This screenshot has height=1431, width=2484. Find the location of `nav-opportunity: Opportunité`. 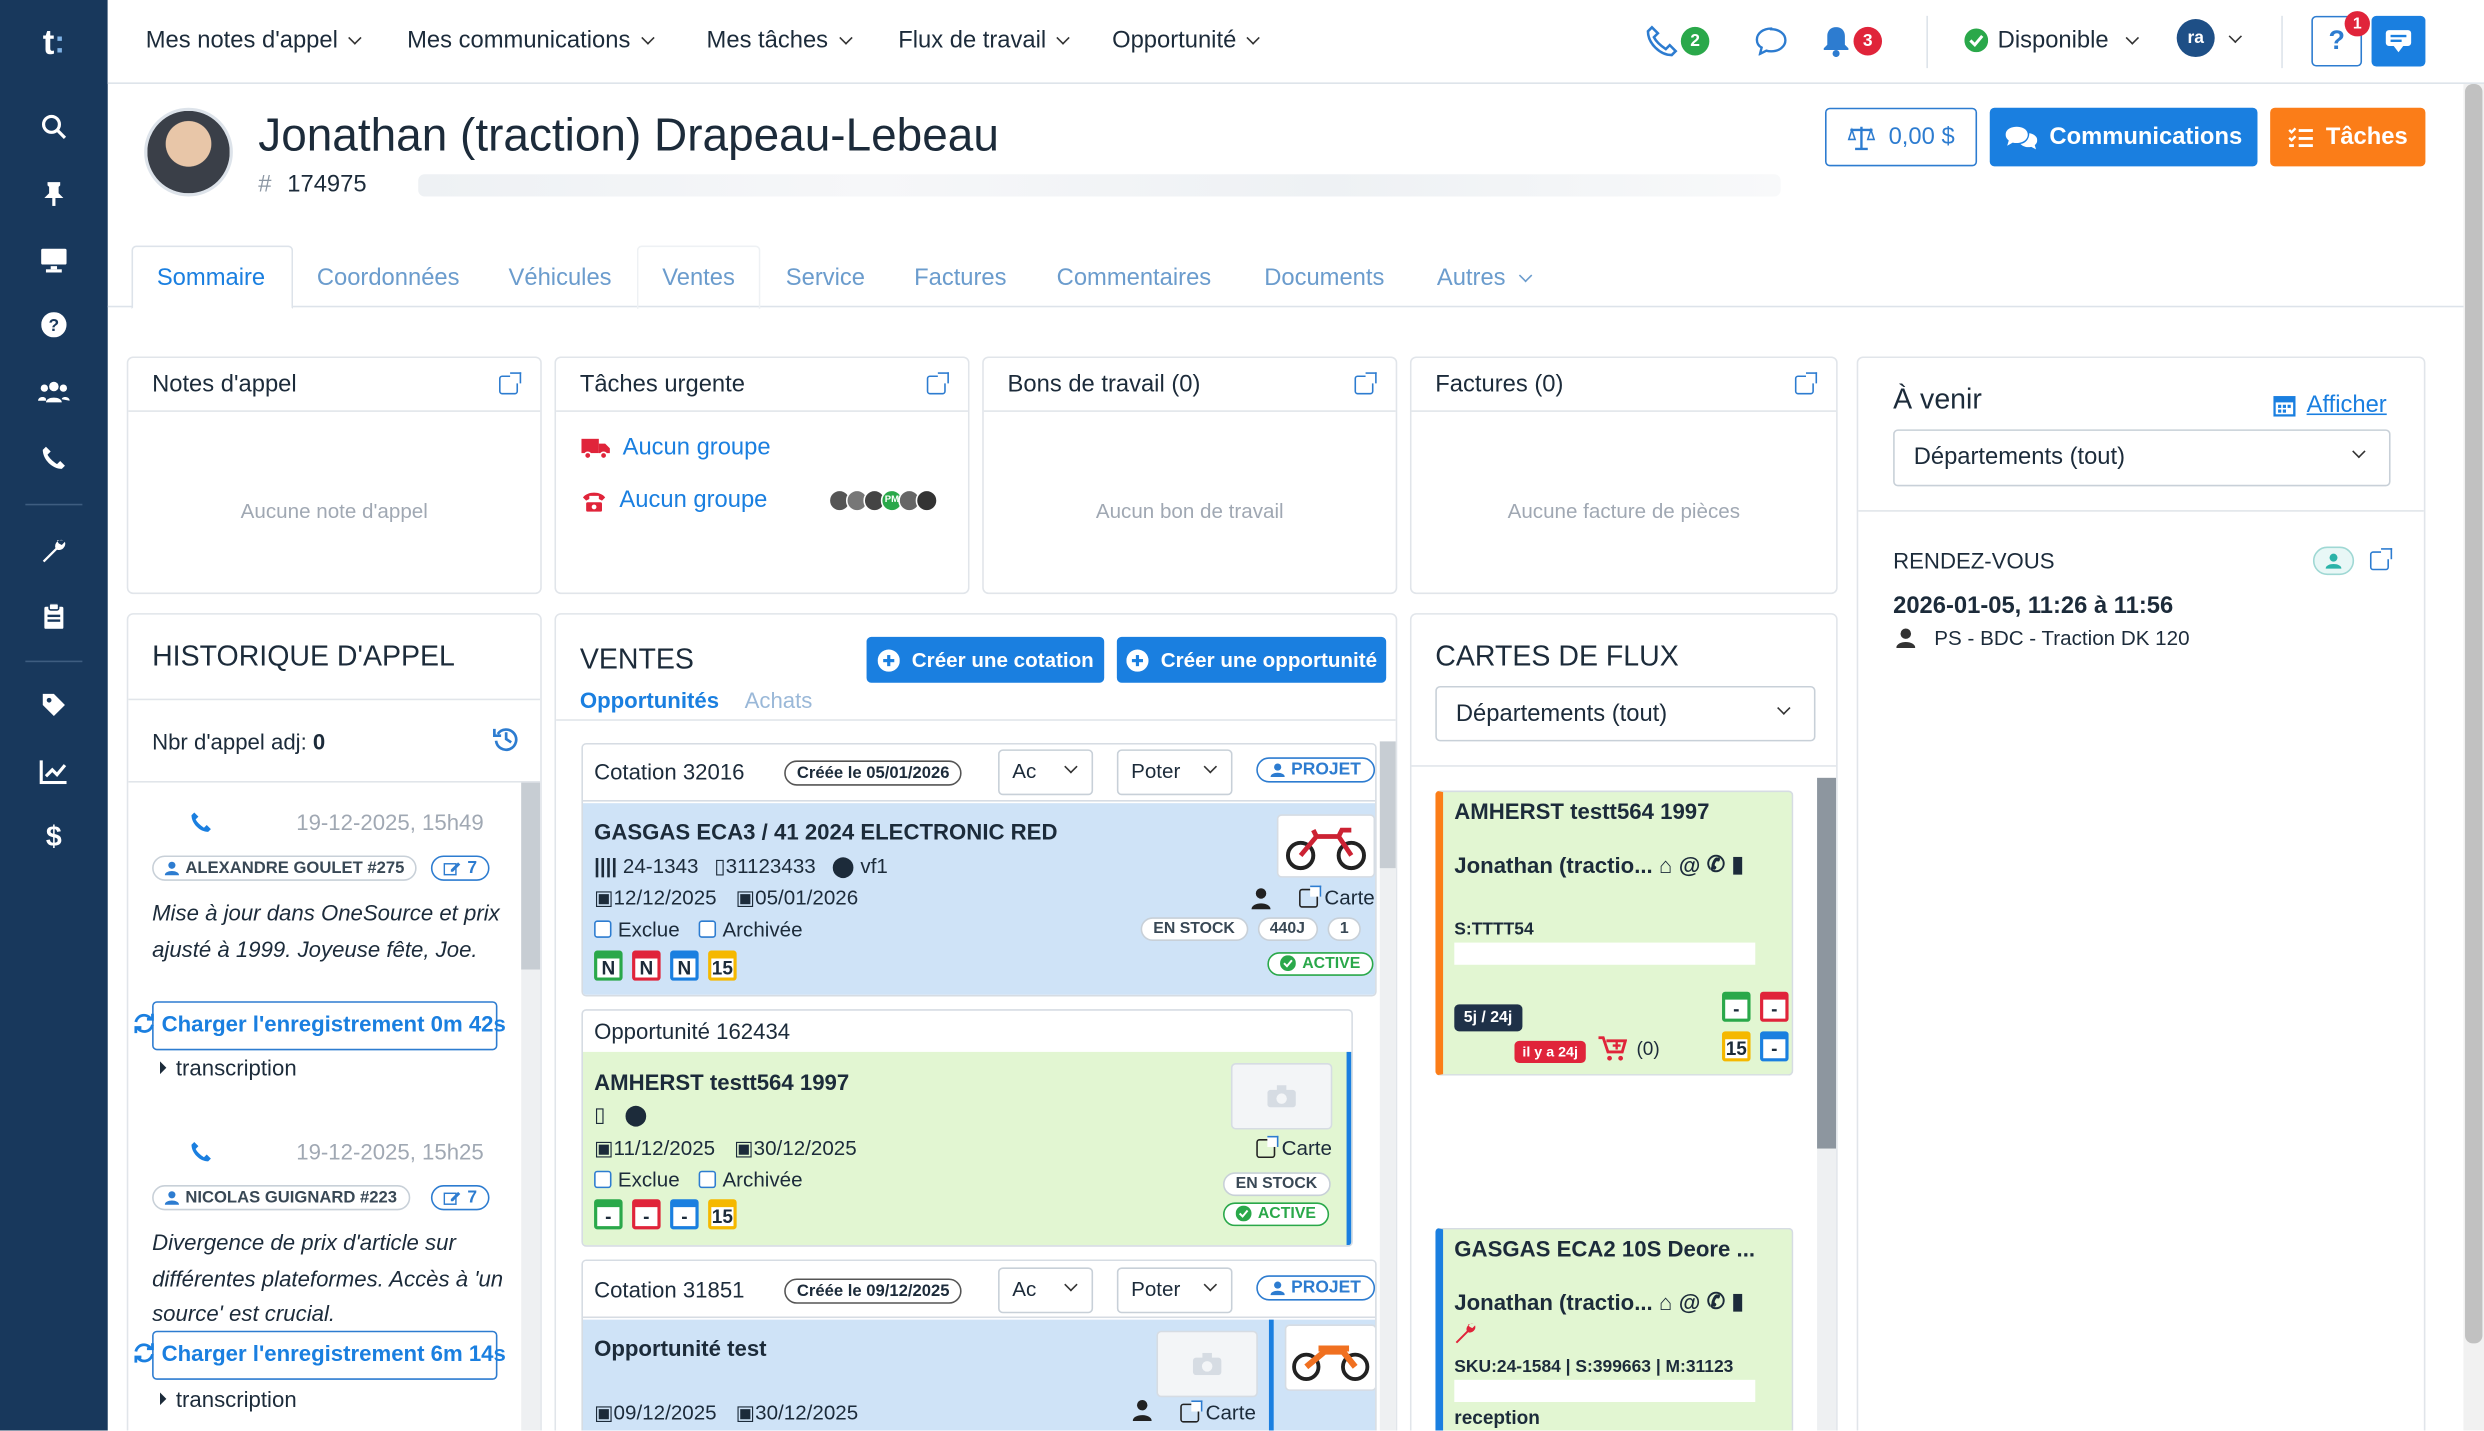

nav-opportunity: Opportunité is located at coordinates (1186, 40).